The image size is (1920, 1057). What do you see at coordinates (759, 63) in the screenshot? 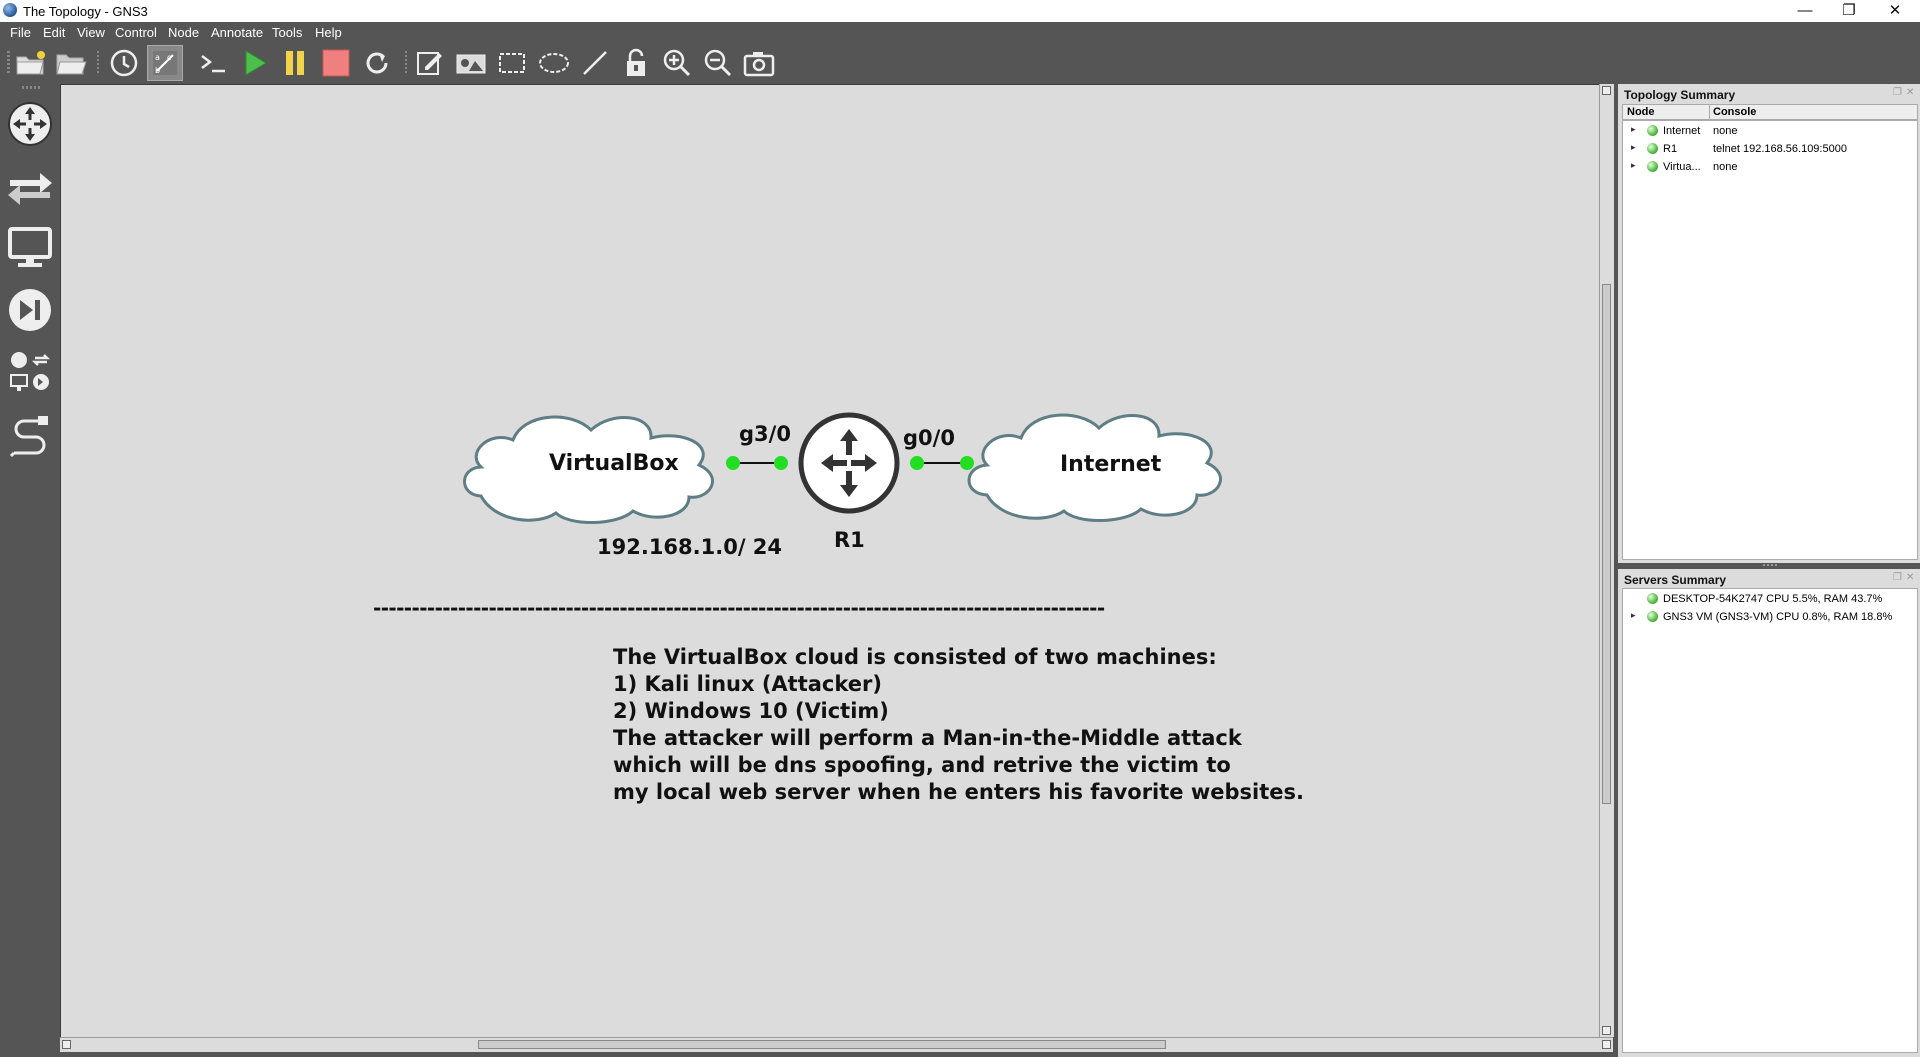
I see `screenshot-icon` at bounding box center [759, 63].